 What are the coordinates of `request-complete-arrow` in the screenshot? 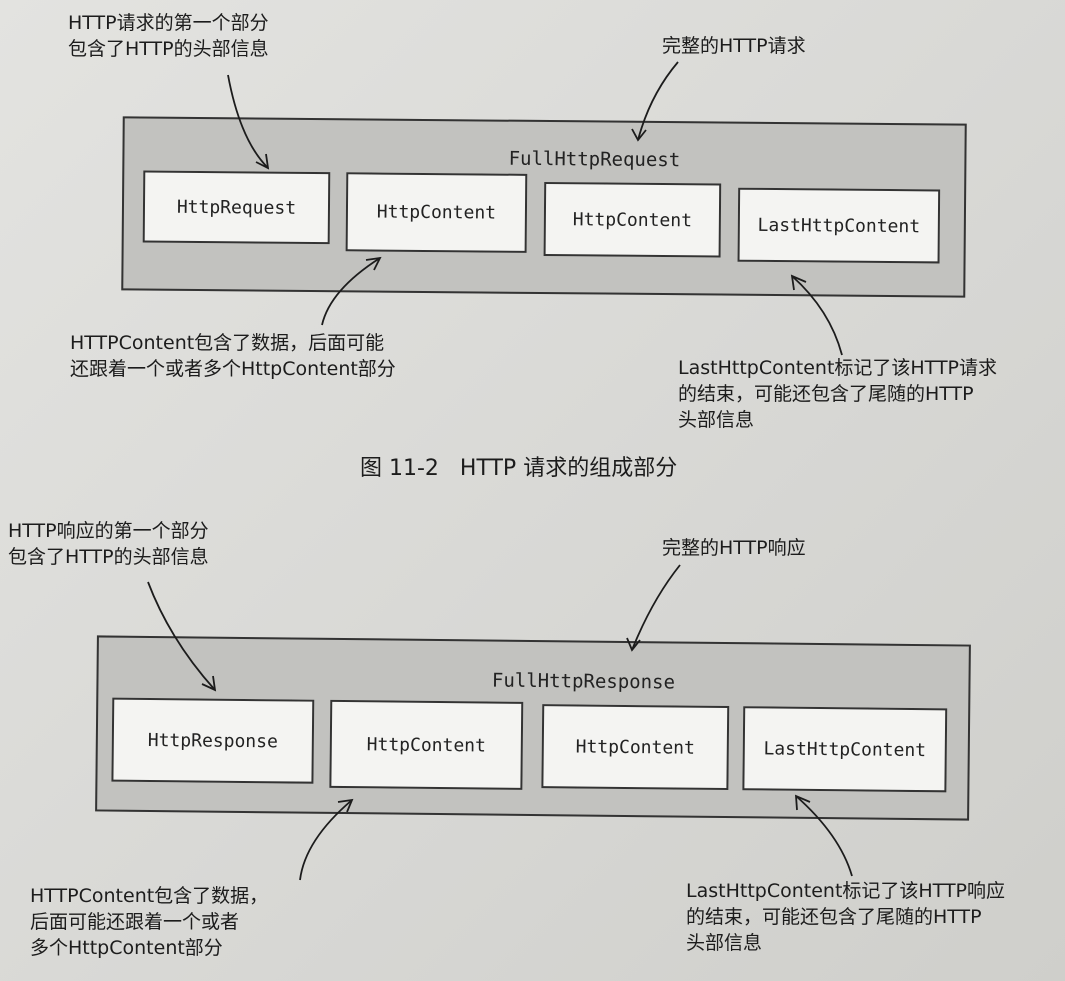 It's located at (658, 101).